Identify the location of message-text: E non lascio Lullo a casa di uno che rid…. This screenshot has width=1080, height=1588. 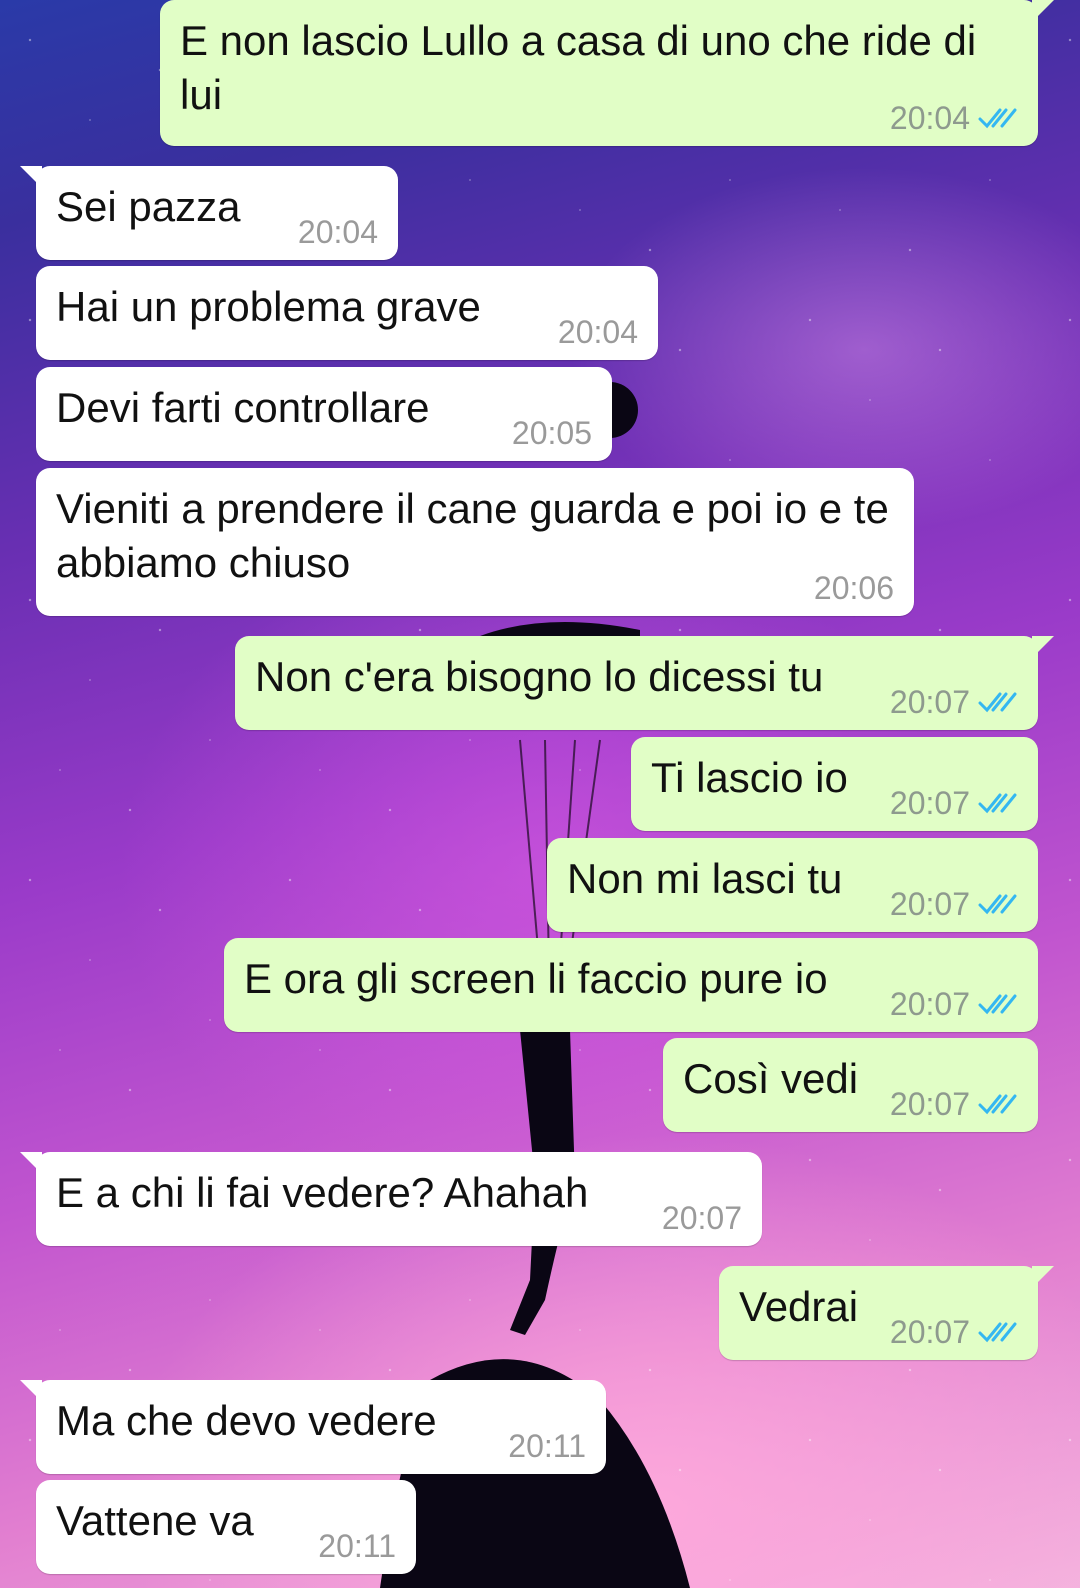
(578, 67).